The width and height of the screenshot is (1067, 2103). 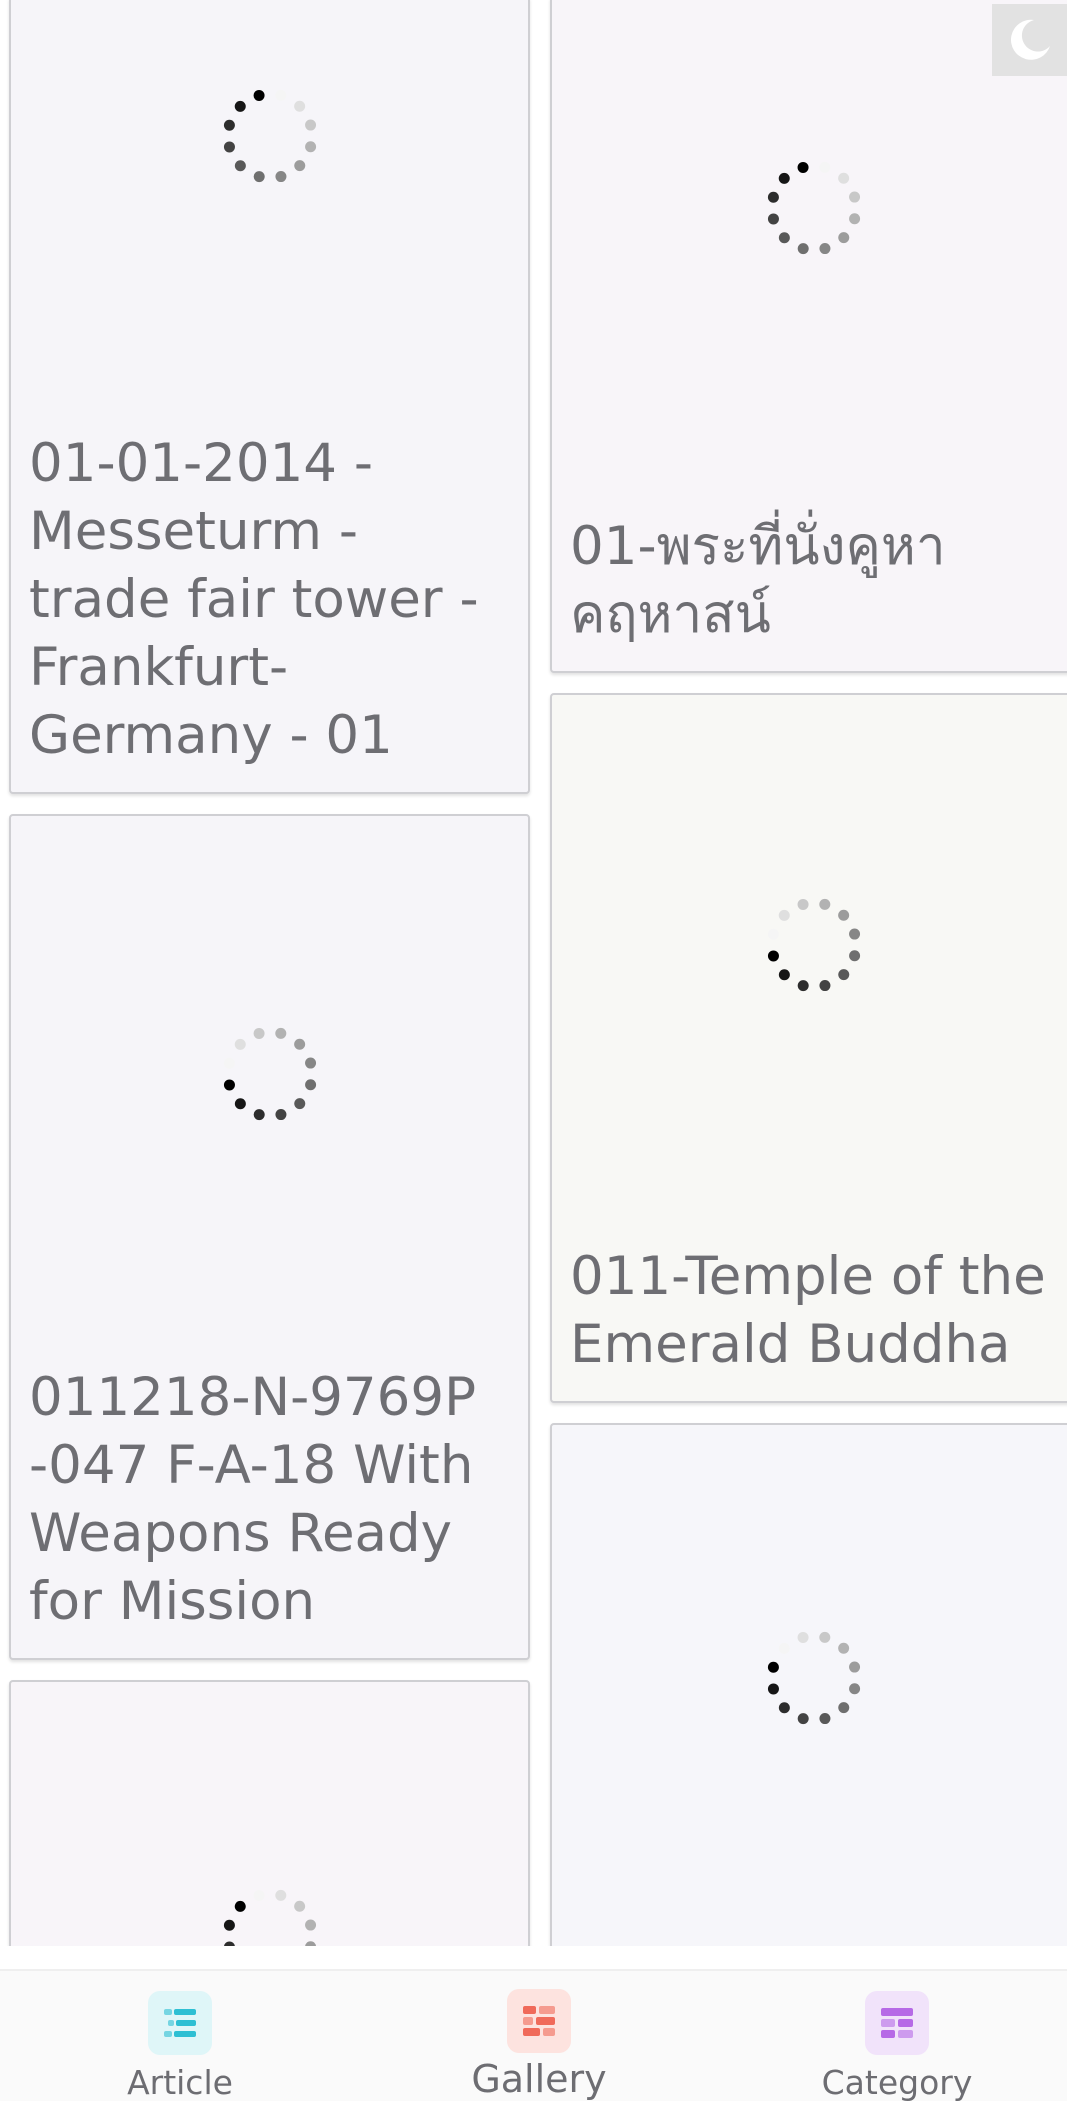 I want to click on nav-label: Article, so click(x=180, y=2082).